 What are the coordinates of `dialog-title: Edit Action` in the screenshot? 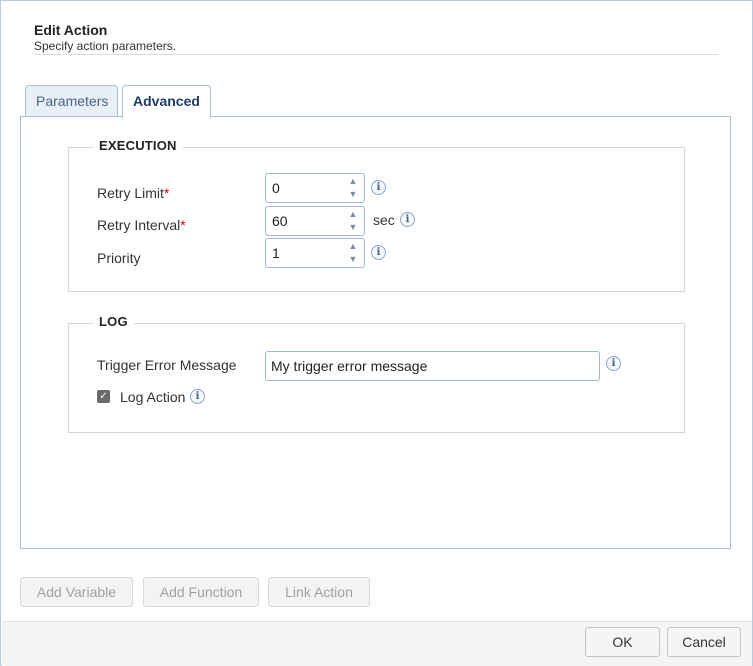 It's located at (71, 30).